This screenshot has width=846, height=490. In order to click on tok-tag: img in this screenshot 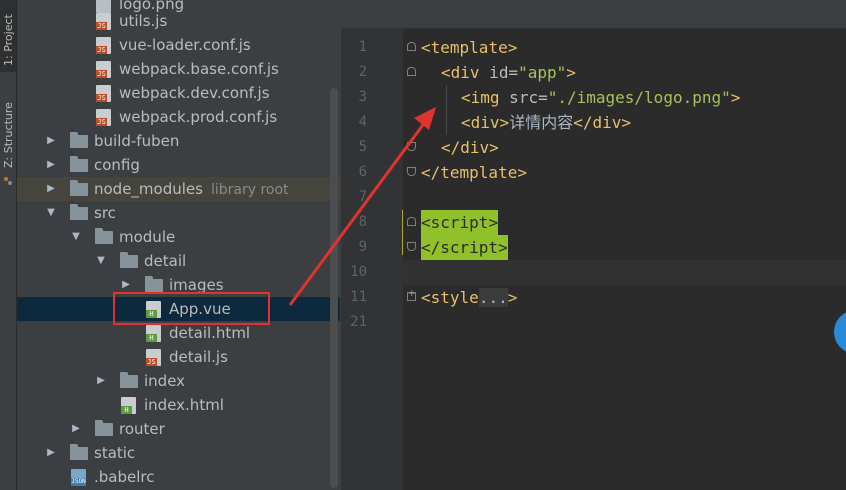, I will do `click(485, 97)`.